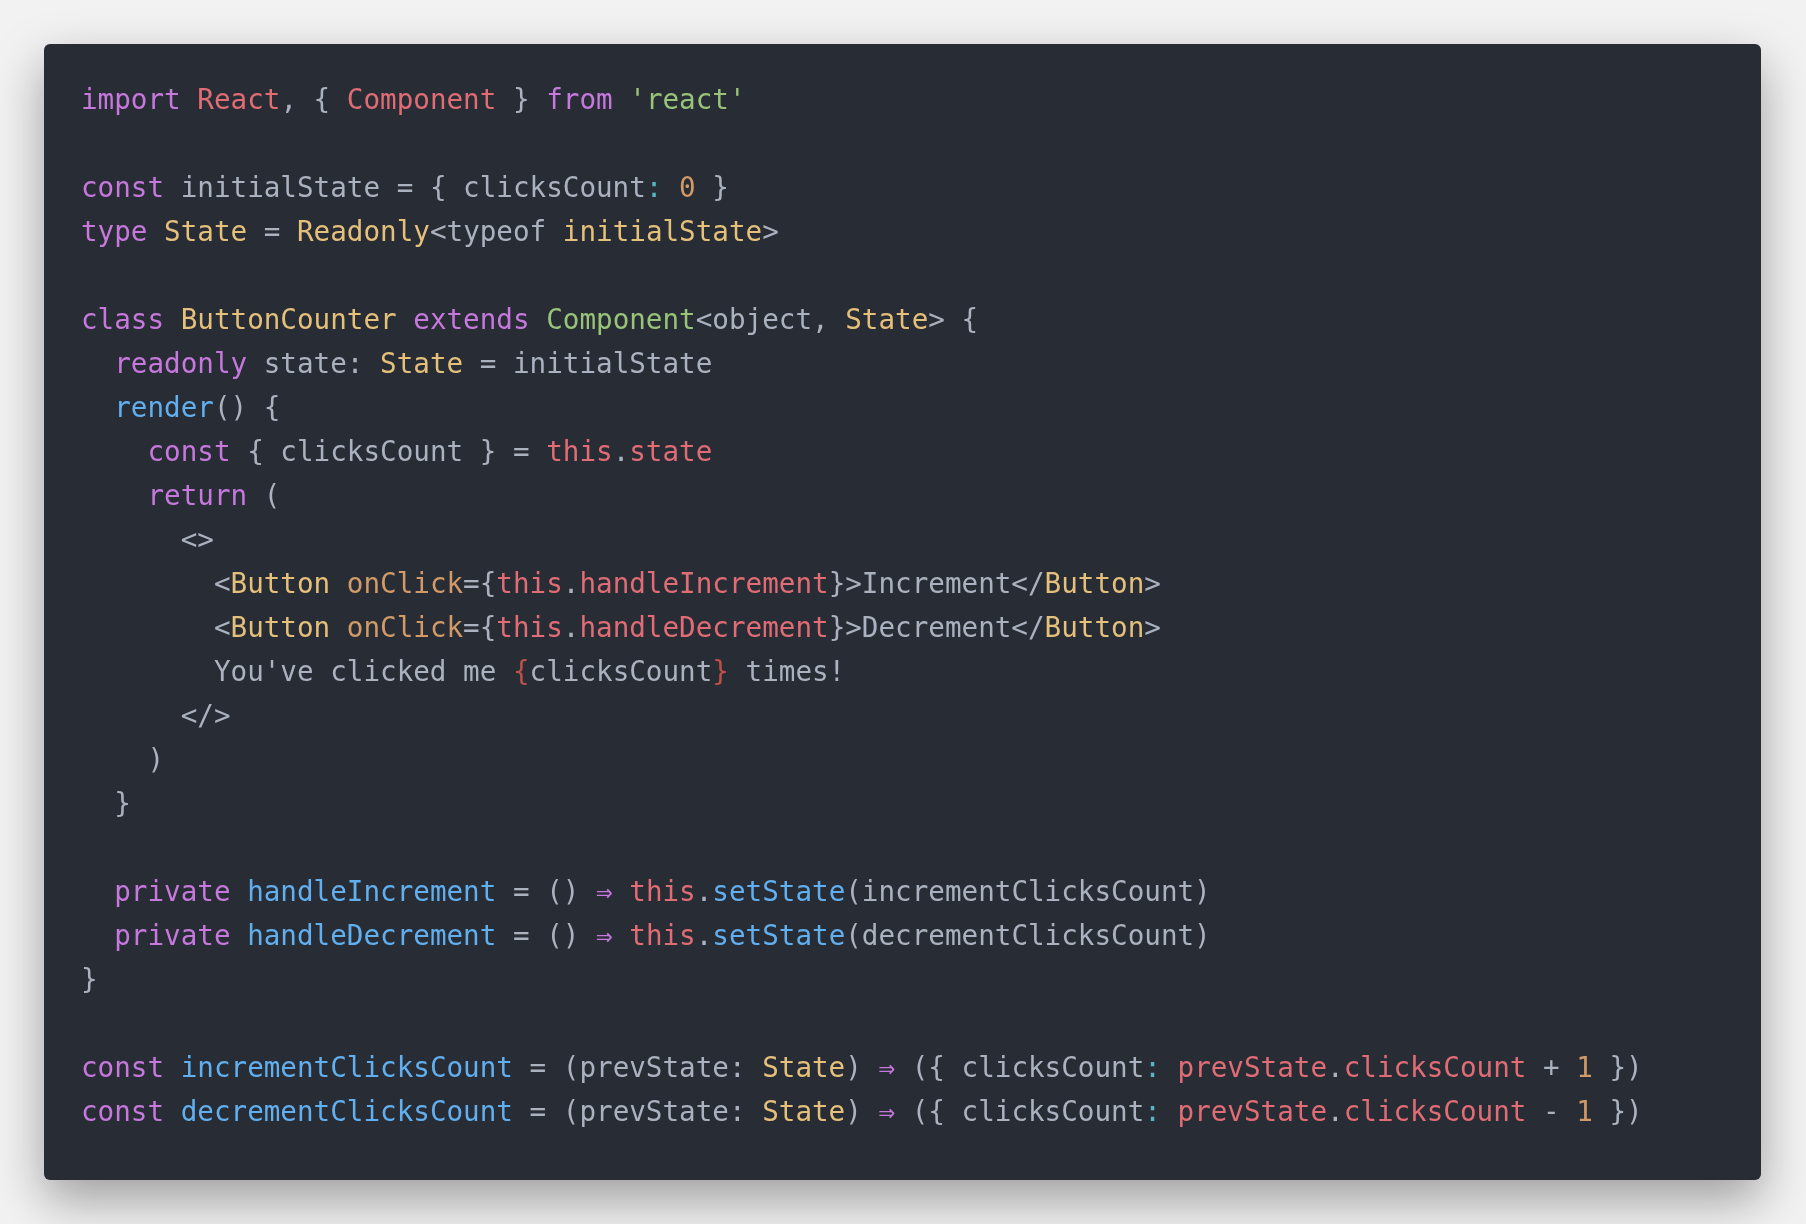 This screenshot has width=1806, height=1224. Describe the element at coordinates (155, 760) in the screenshot. I see `code-line: )` at that location.